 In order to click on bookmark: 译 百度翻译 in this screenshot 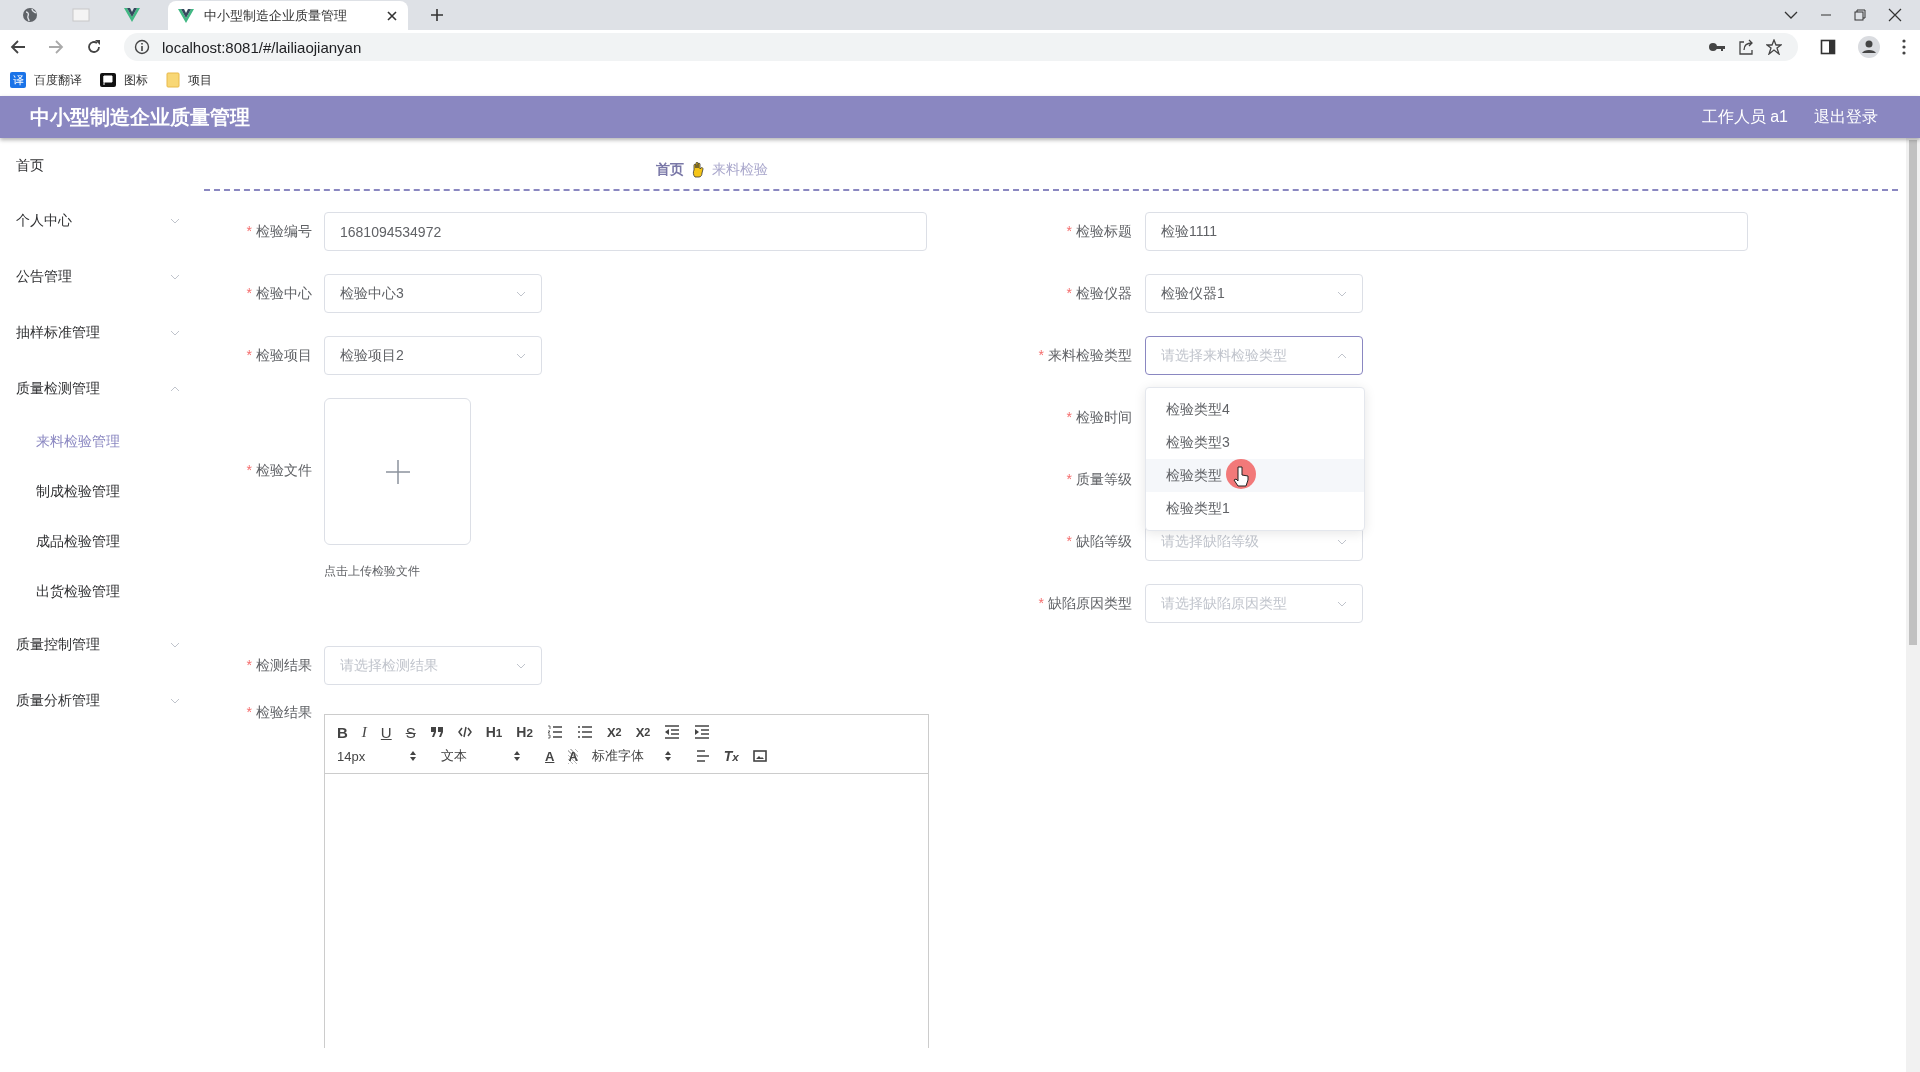, I will do `click(46, 80)`.